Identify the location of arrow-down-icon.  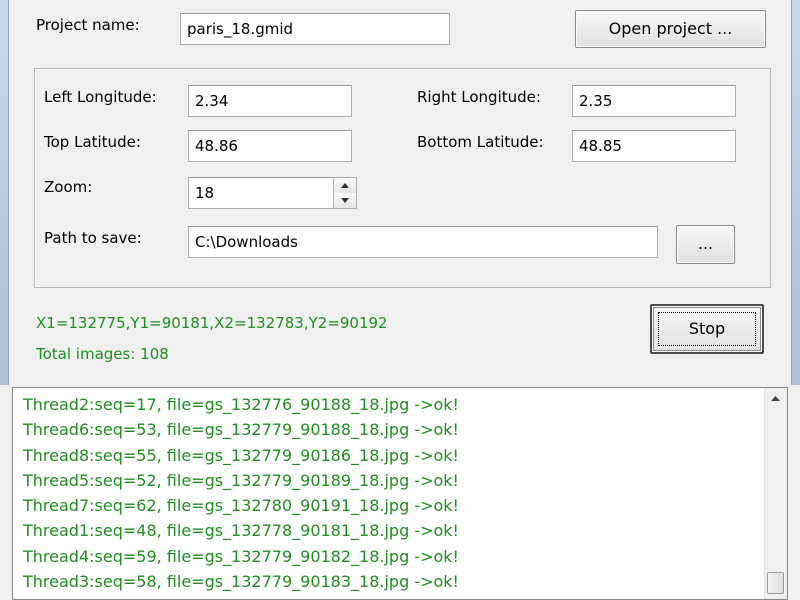
(345, 200).